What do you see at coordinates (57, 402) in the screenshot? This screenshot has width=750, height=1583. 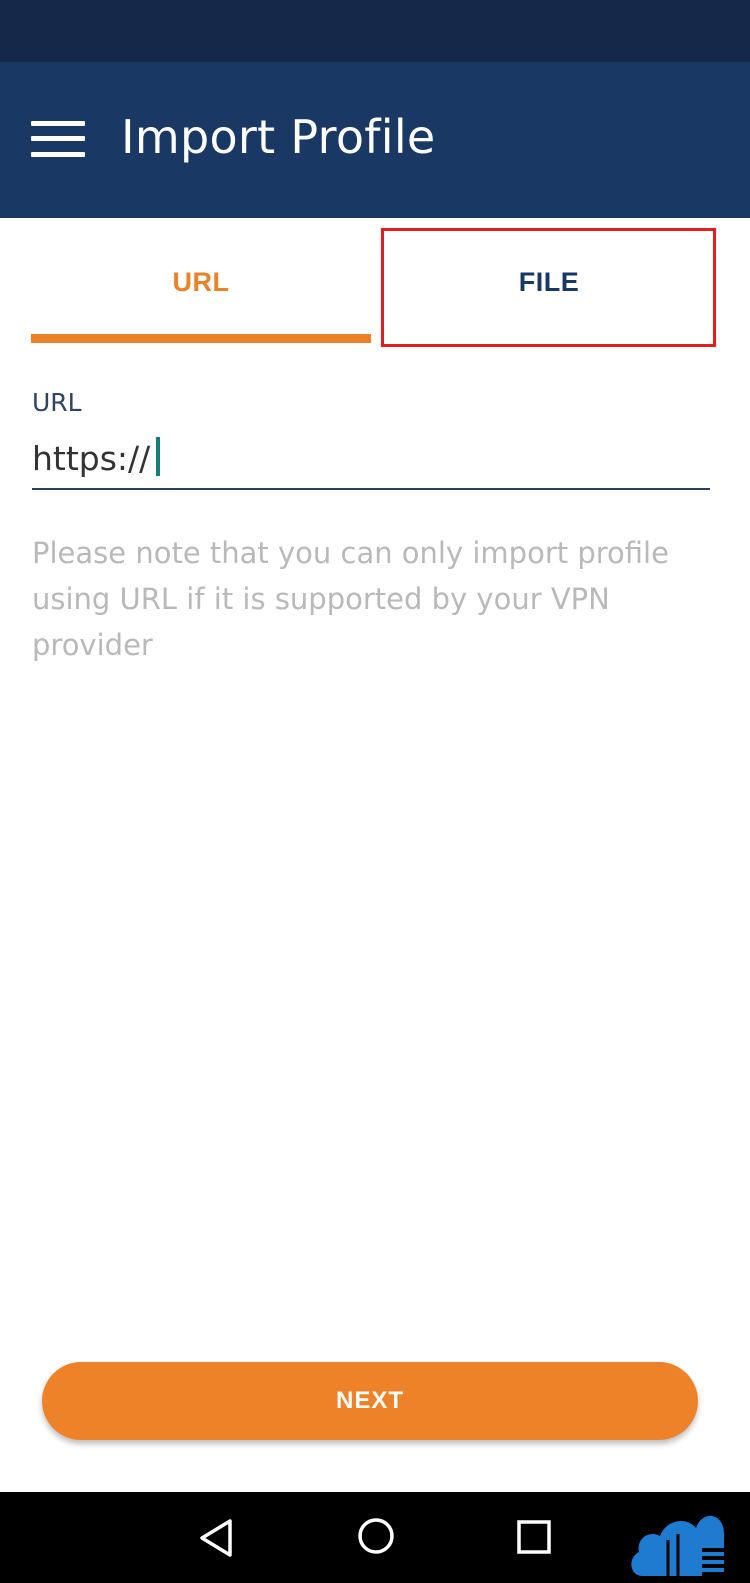 I see `url-field-label: URL` at bounding box center [57, 402].